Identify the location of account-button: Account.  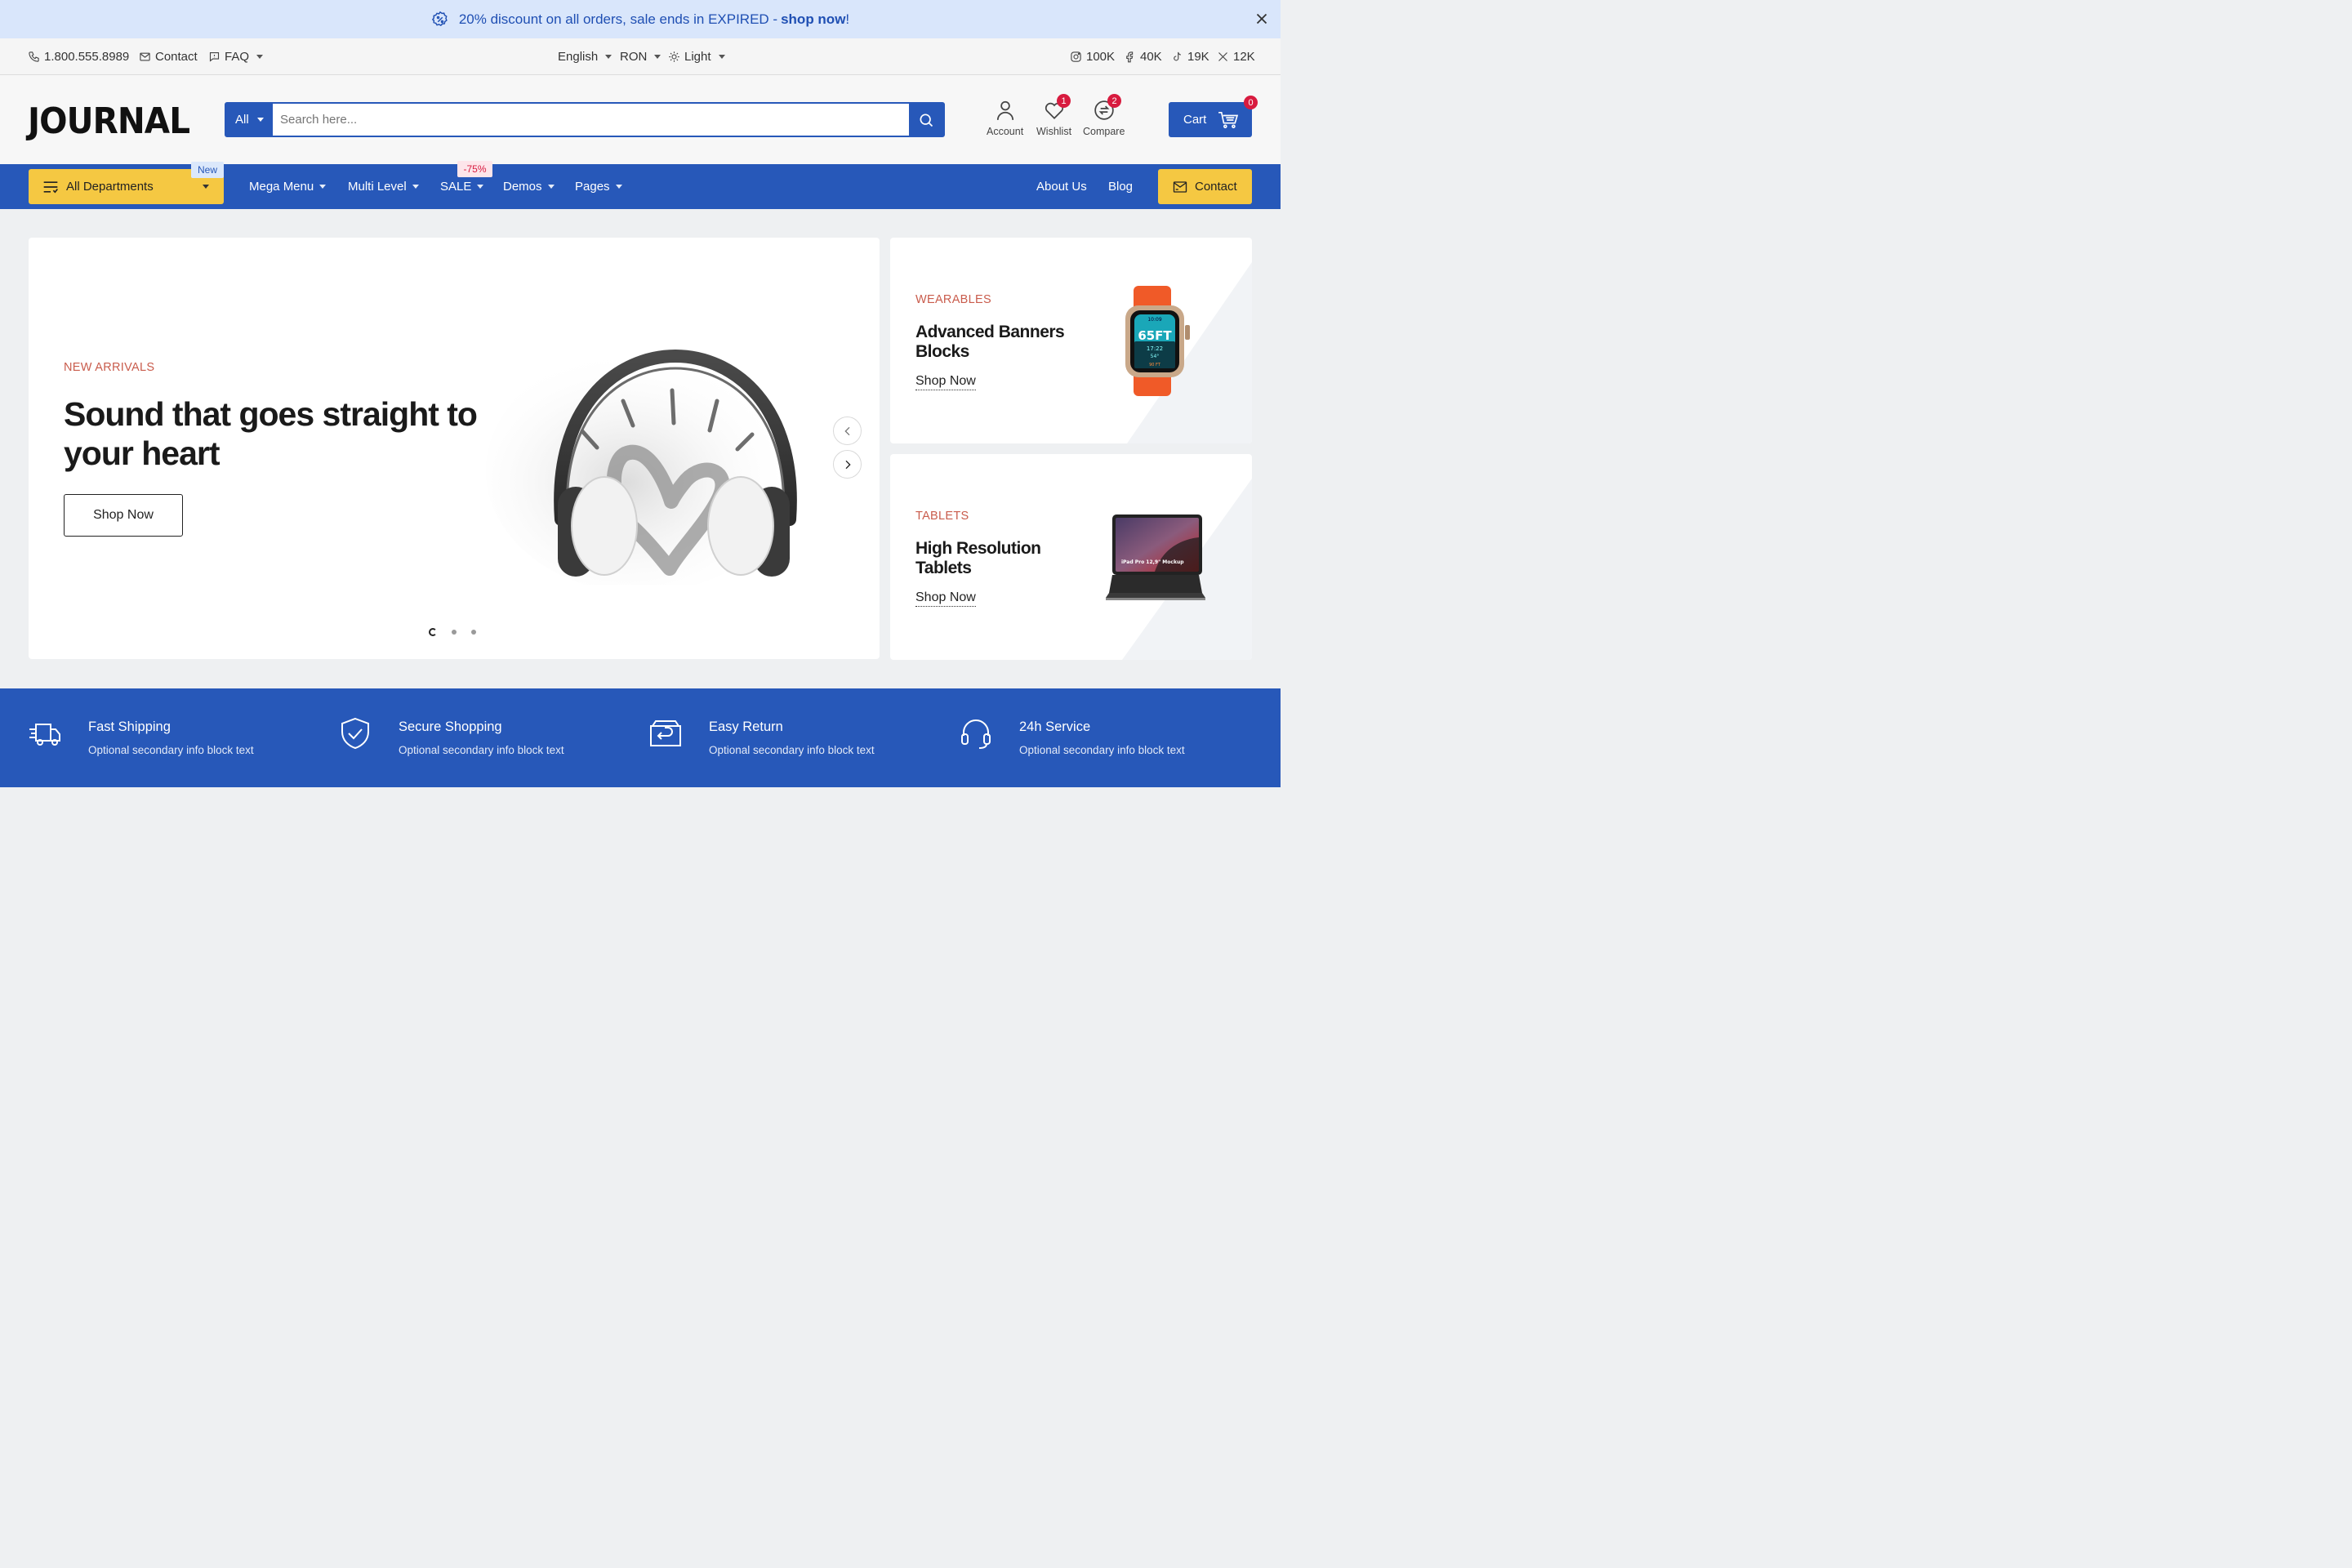
(1005, 118).